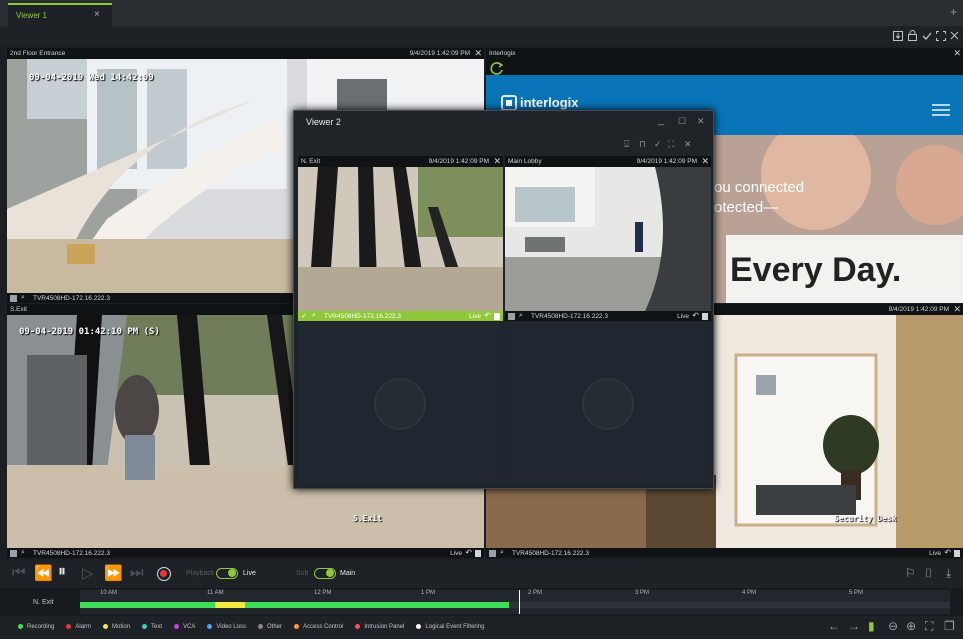 This screenshot has height=639, width=963. I want to click on checked-icon: ✓, so click(304, 316).